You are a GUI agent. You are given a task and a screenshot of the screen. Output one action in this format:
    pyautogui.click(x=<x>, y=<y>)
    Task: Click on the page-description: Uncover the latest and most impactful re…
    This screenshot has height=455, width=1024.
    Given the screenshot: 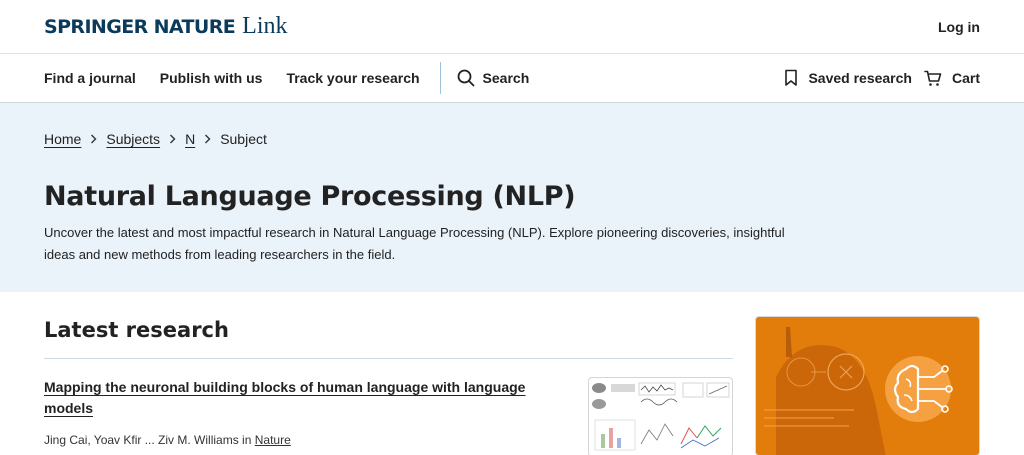 What is the action you would take?
    pyautogui.click(x=414, y=243)
    